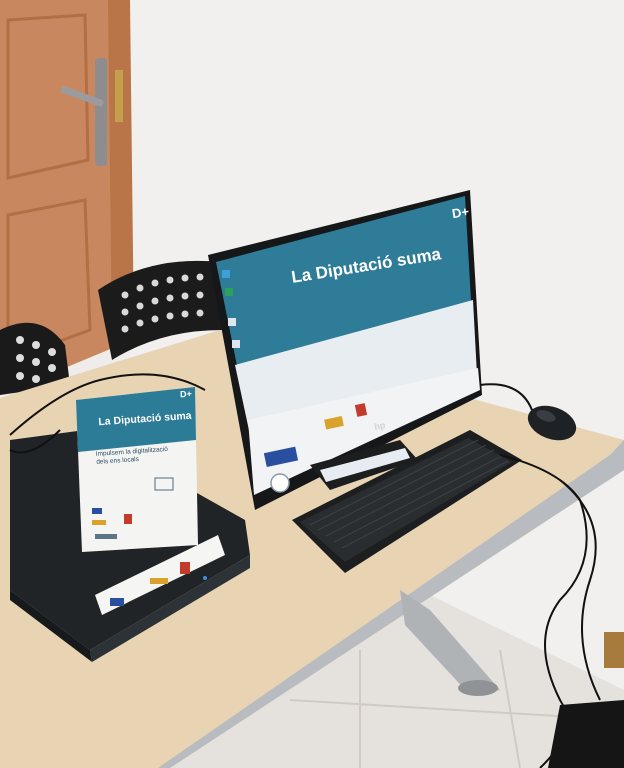  What do you see at coordinates (117, 602) in the screenshot?
I see `eu-flag-icon` at bounding box center [117, 602].